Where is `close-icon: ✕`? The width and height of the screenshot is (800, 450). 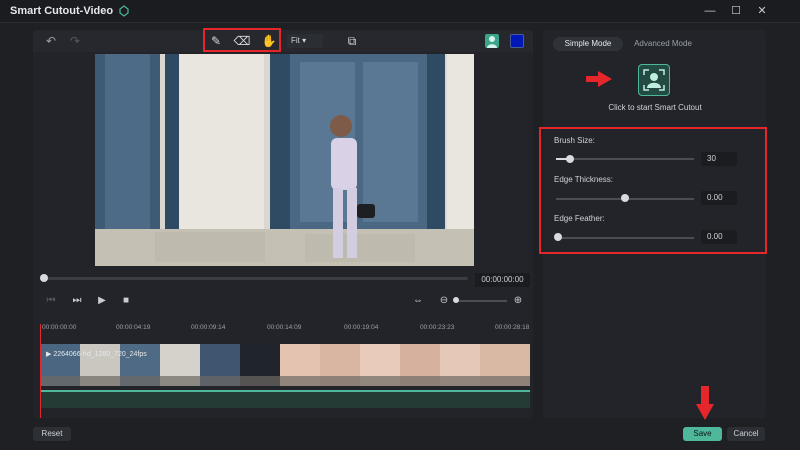
close-icon: ✕ is located at coordinates (762, 11).